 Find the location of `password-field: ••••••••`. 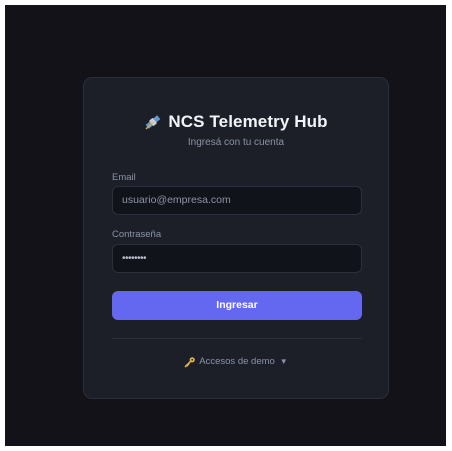

password-field: •••••••• is located at coordinates (237, 258).